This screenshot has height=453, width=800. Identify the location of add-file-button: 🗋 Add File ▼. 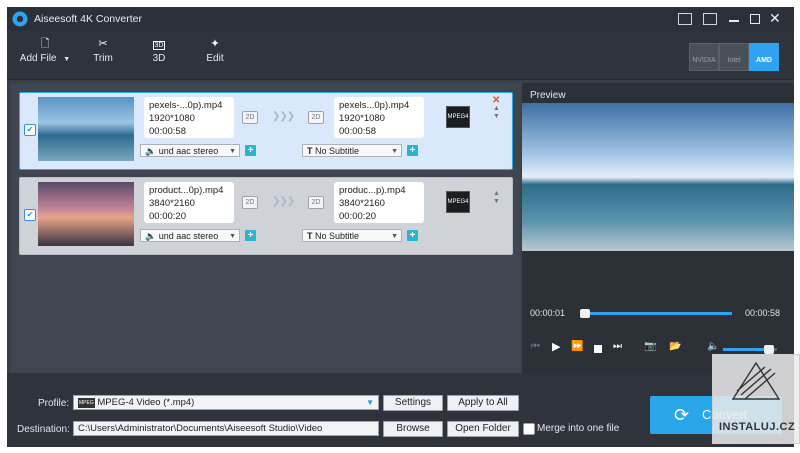
(45, 55).